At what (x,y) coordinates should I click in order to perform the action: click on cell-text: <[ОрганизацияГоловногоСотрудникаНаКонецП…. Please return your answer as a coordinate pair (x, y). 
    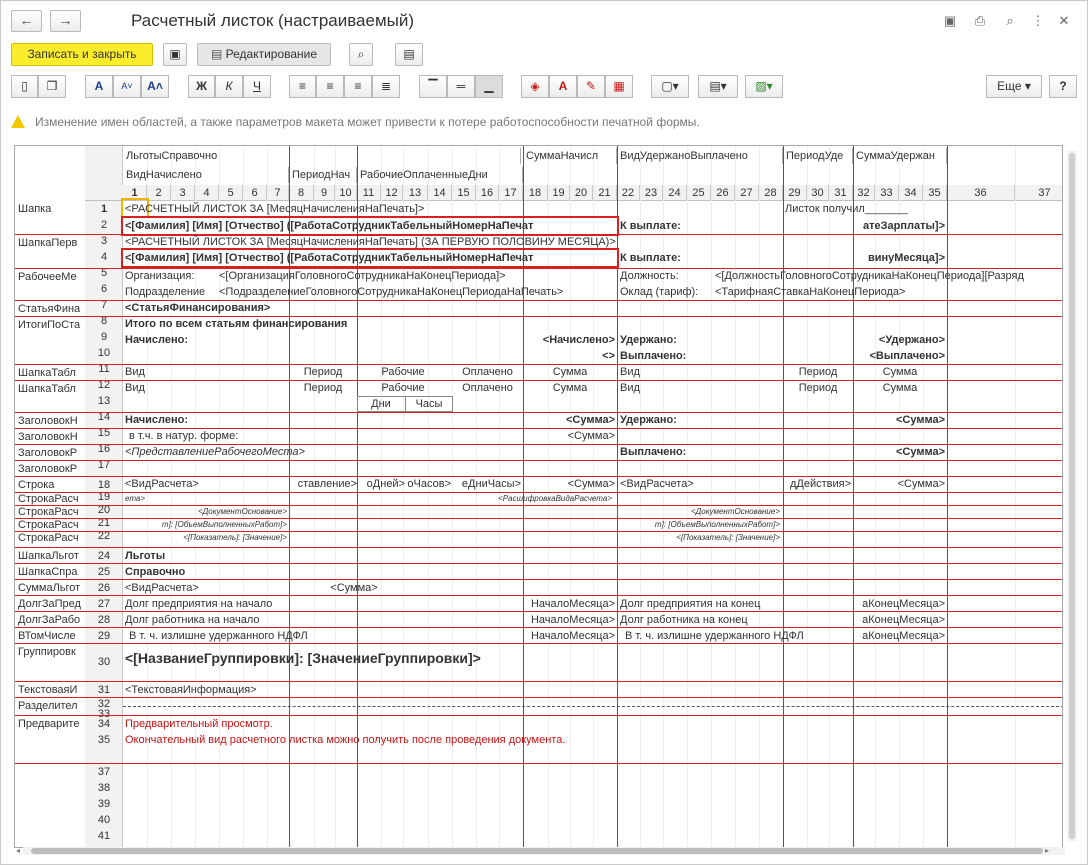
    Looking at the image, I should click on (417, 276).